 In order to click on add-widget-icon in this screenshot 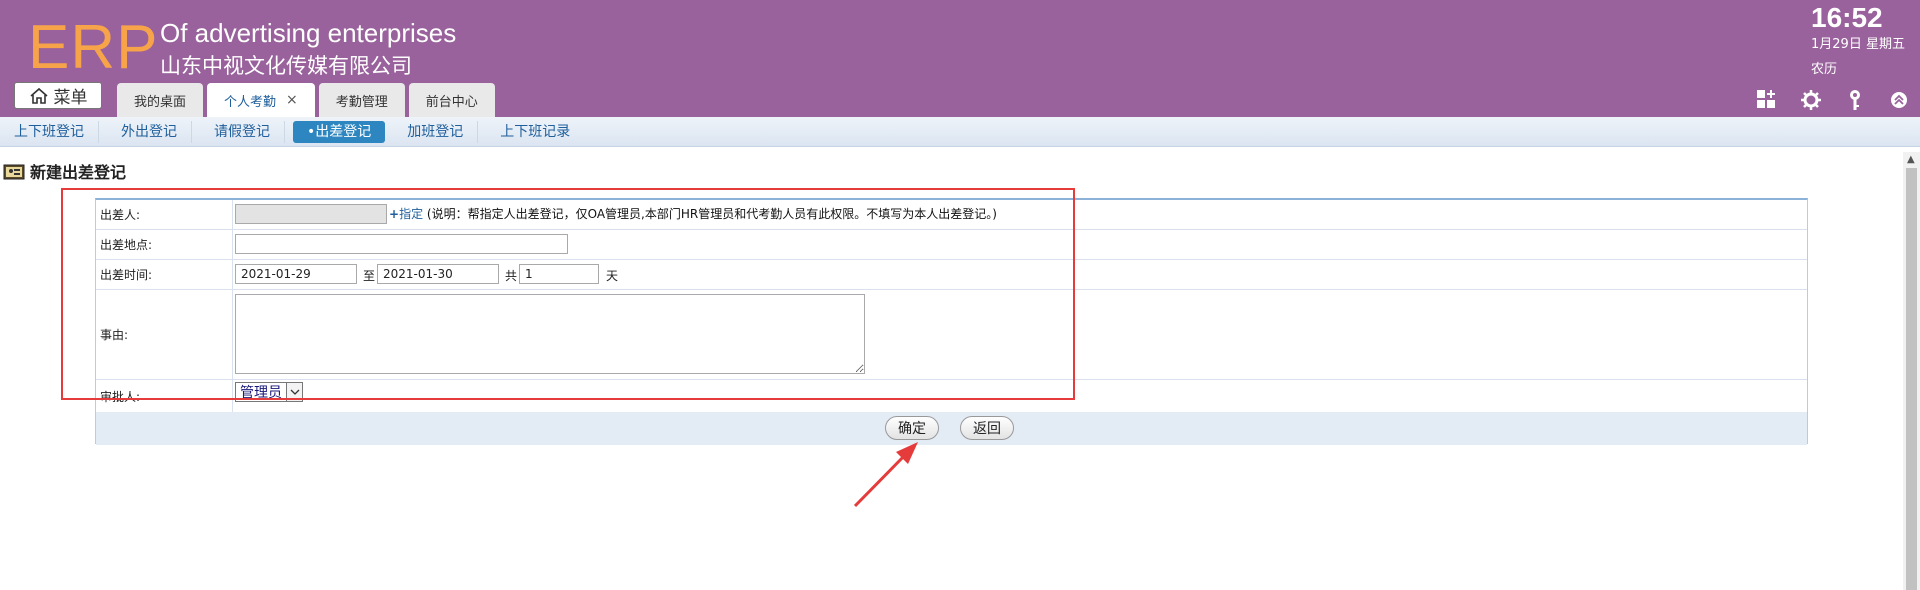, I will do `click(1767, 100)`.